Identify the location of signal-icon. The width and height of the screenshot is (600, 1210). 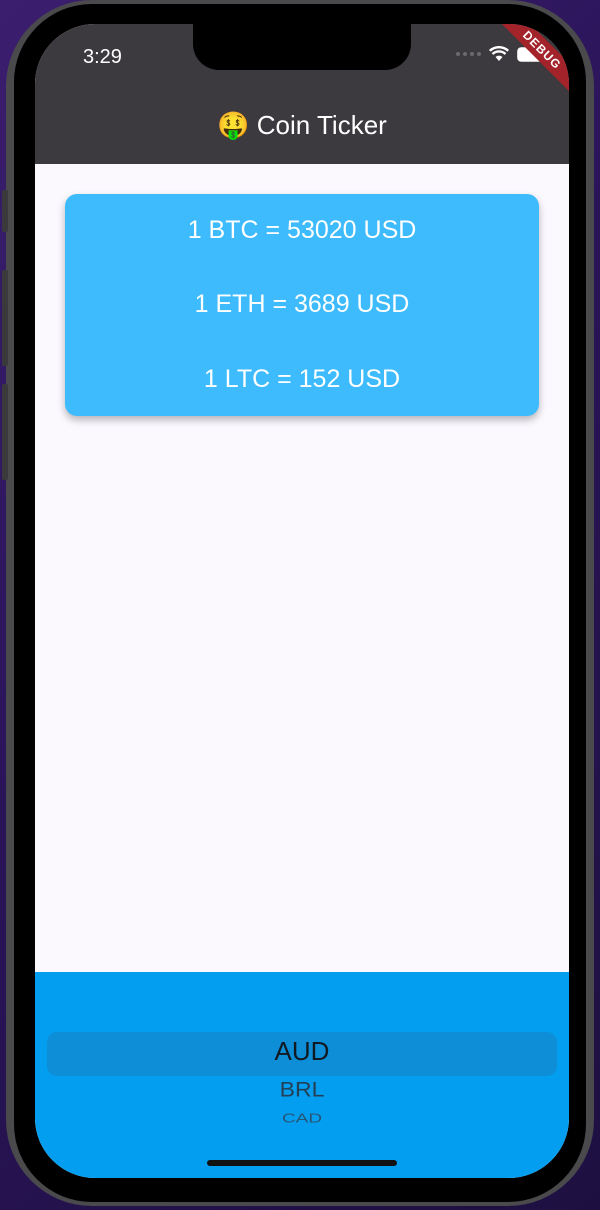
(468, 54).